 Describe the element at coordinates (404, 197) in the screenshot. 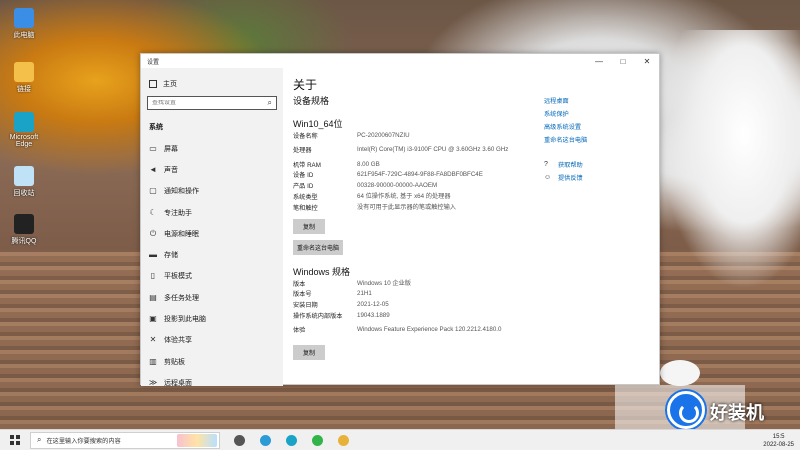

I see `spec-value: 64 位操作系统, 基于 x64 的处理器` at that location.